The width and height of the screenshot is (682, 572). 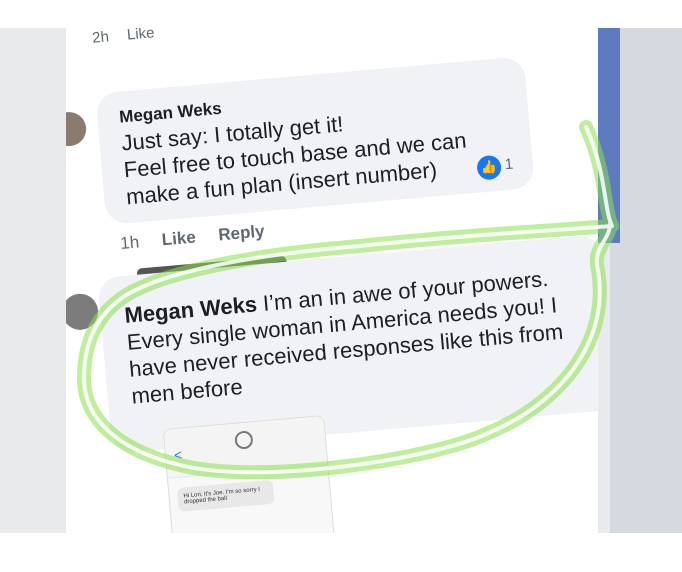 What do you see at coordinates (140, 36) in the screenshot?
I see `previous-like-button: Like` at bounding box center [140, 36].